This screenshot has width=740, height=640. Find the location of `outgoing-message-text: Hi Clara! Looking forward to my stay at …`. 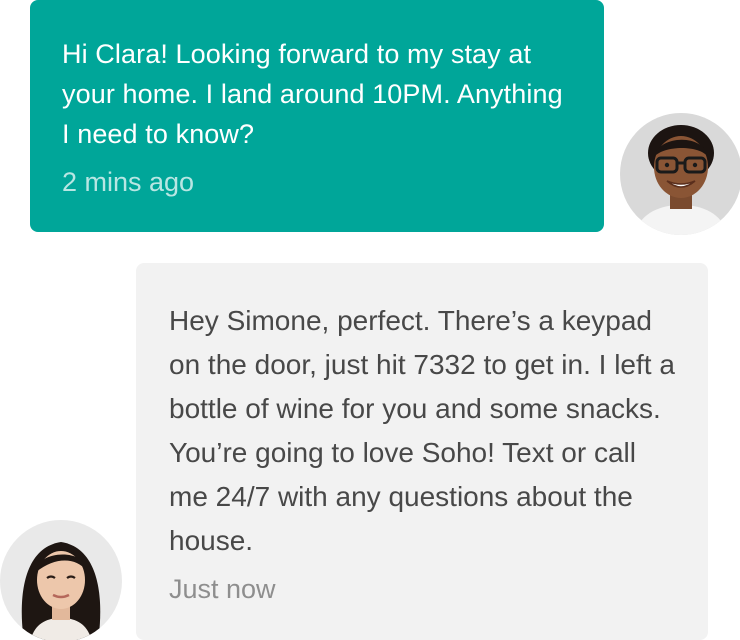

outgoing-message-text: Hi Clara! Looking forward to my stay at … is located at coordinates (312, 94).